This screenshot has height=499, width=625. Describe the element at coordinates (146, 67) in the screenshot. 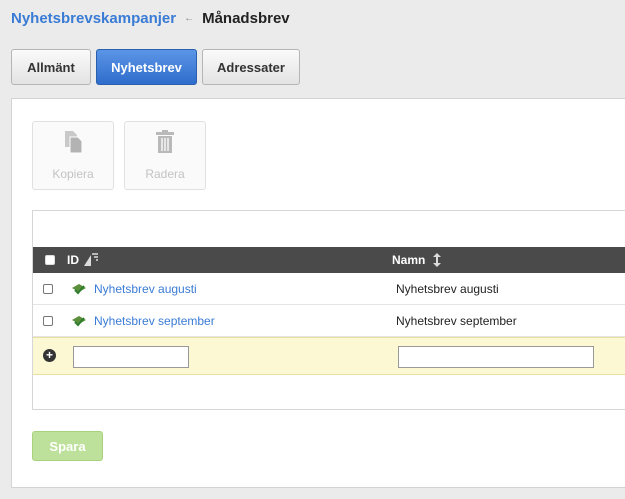

I see `tab-nyhetsbrev: Nyhetsbrev` at that location.